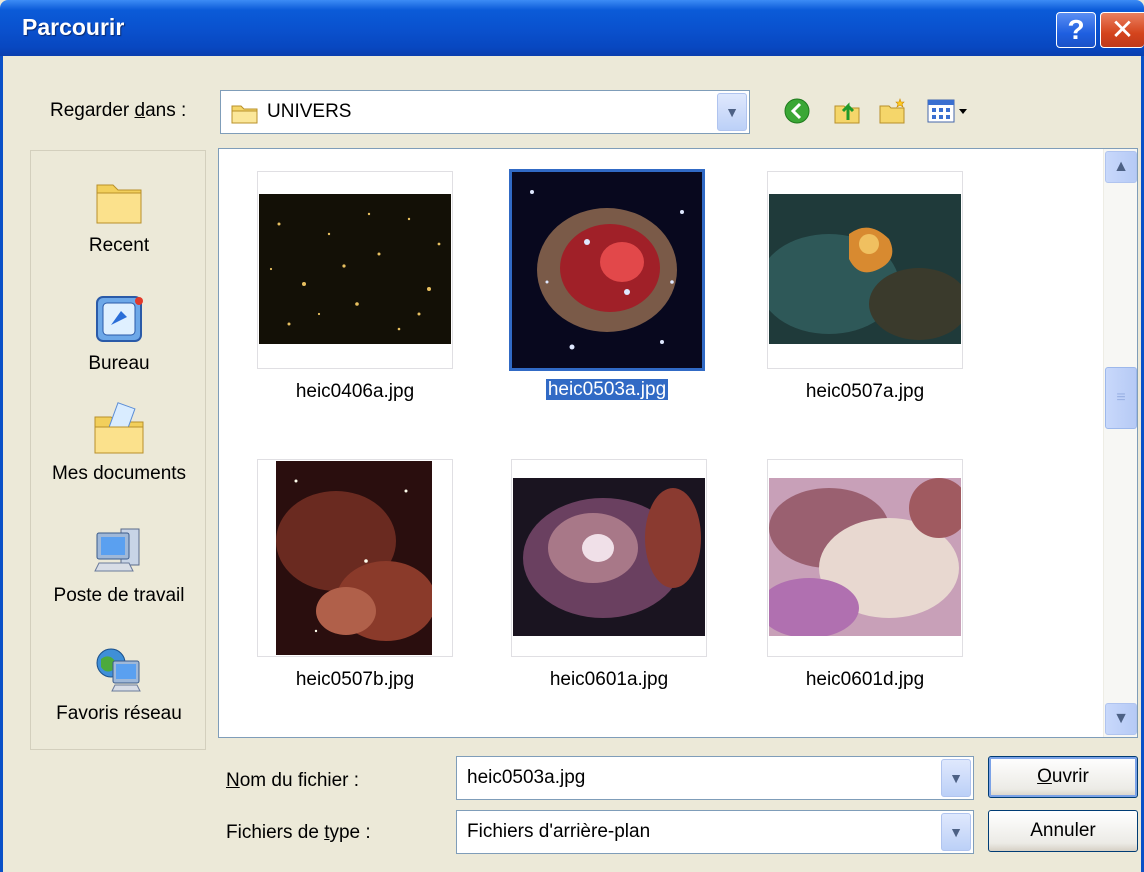 The height and width of the screenshot is (872, 1144). I want to click on file-name: heic0406a.jpg, so click(355, 391).